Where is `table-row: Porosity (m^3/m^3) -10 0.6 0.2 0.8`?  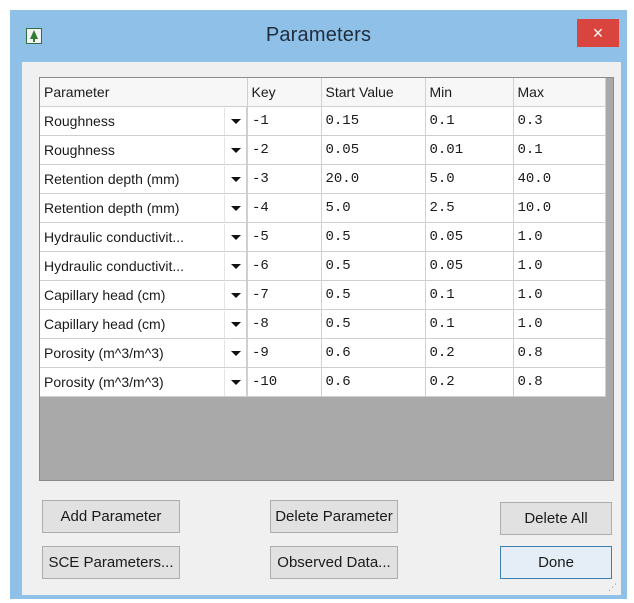 table-row: Porosity (m^3/m^3) -10 0.6 0.2 0.8 is located at coordinates (323, 382).